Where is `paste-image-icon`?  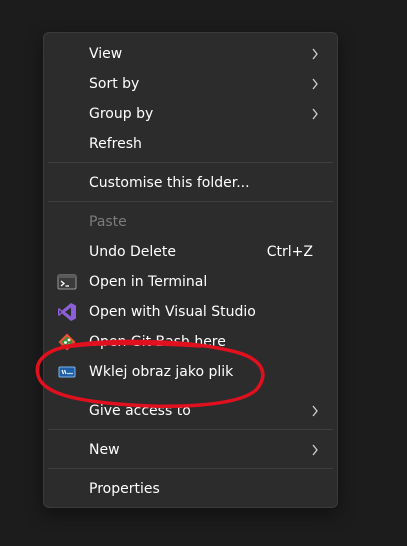
paste-image-icon is located at coordinates (67, 372).